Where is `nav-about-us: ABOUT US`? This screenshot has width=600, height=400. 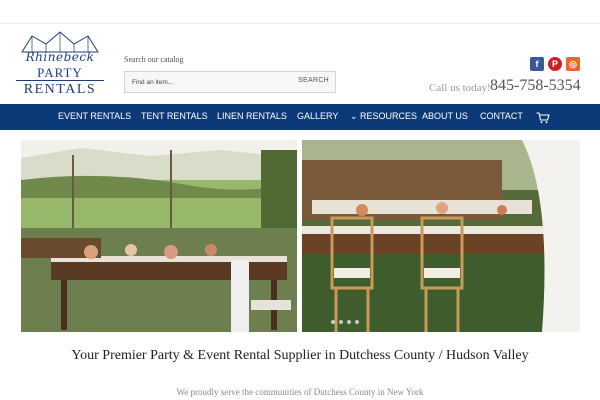 nav-about-us: ABOUT US is located at coordinates (445, 116).